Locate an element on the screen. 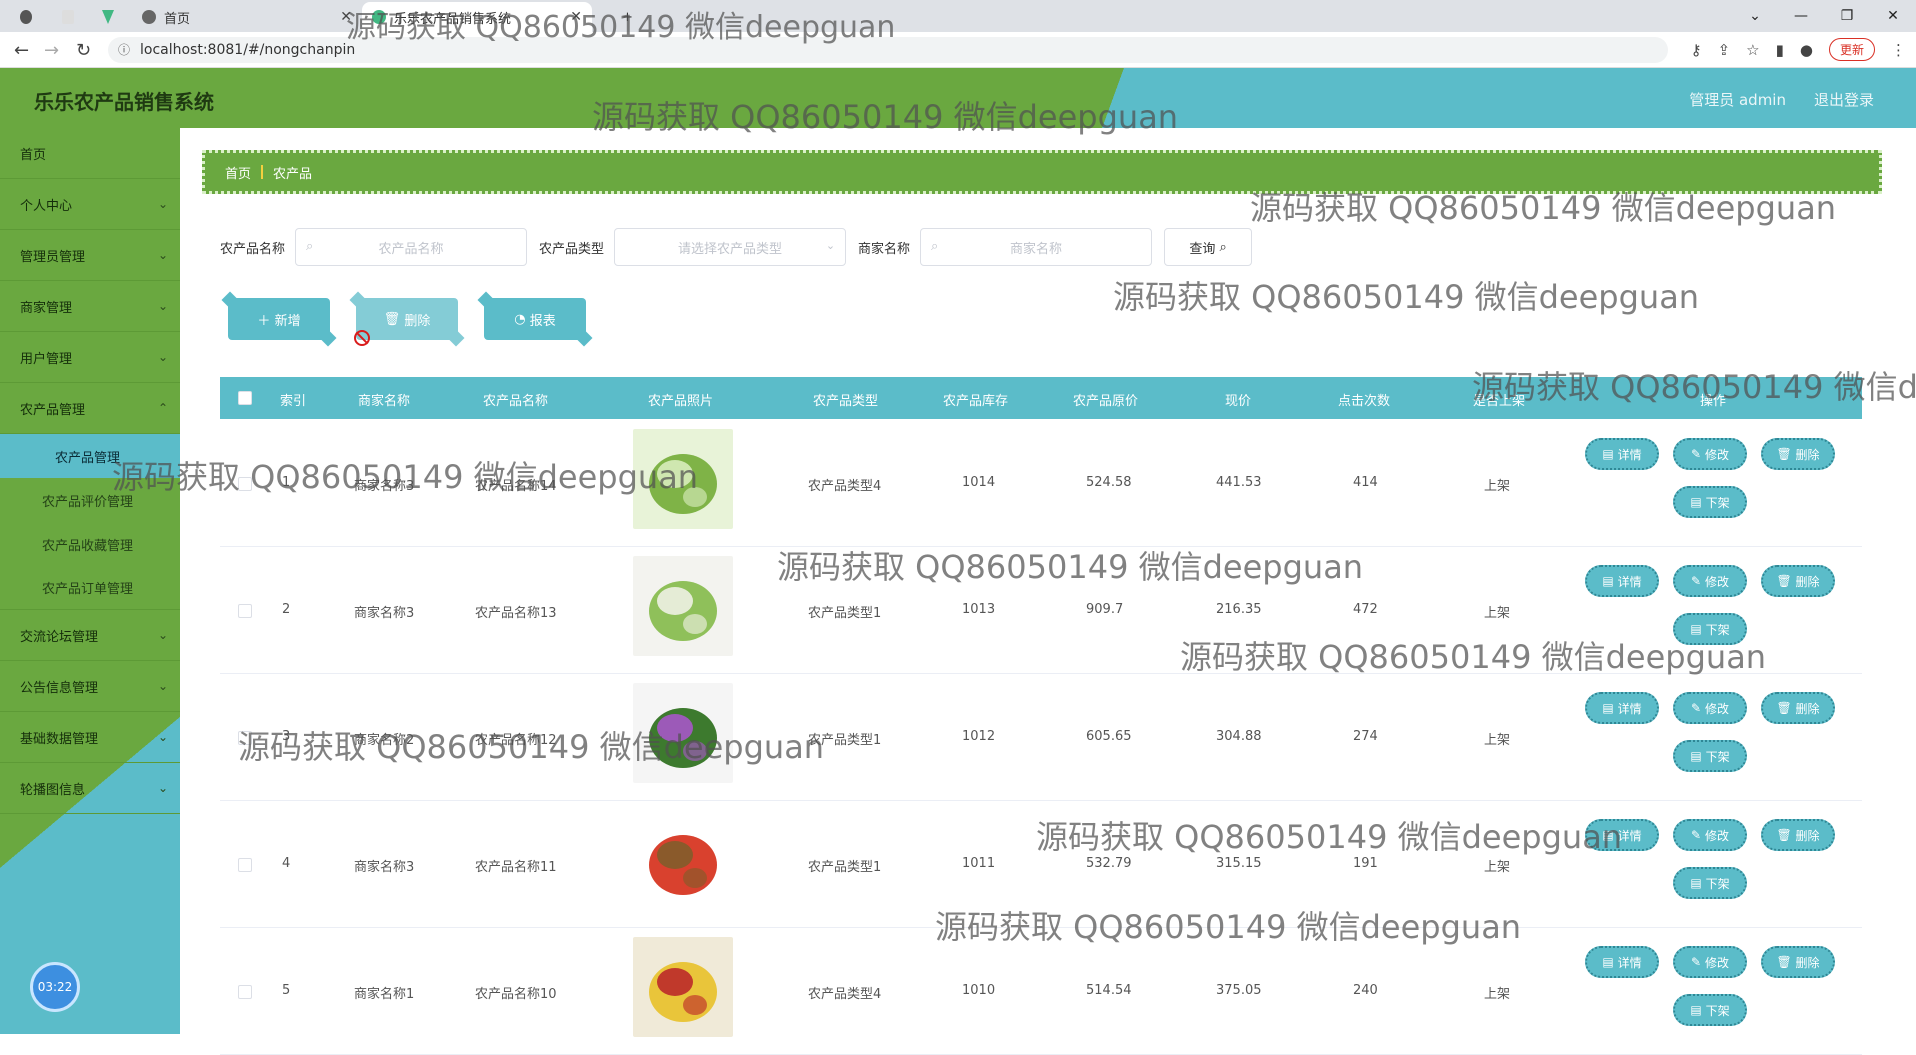  globe-icon is located at coordinates (149, 17).